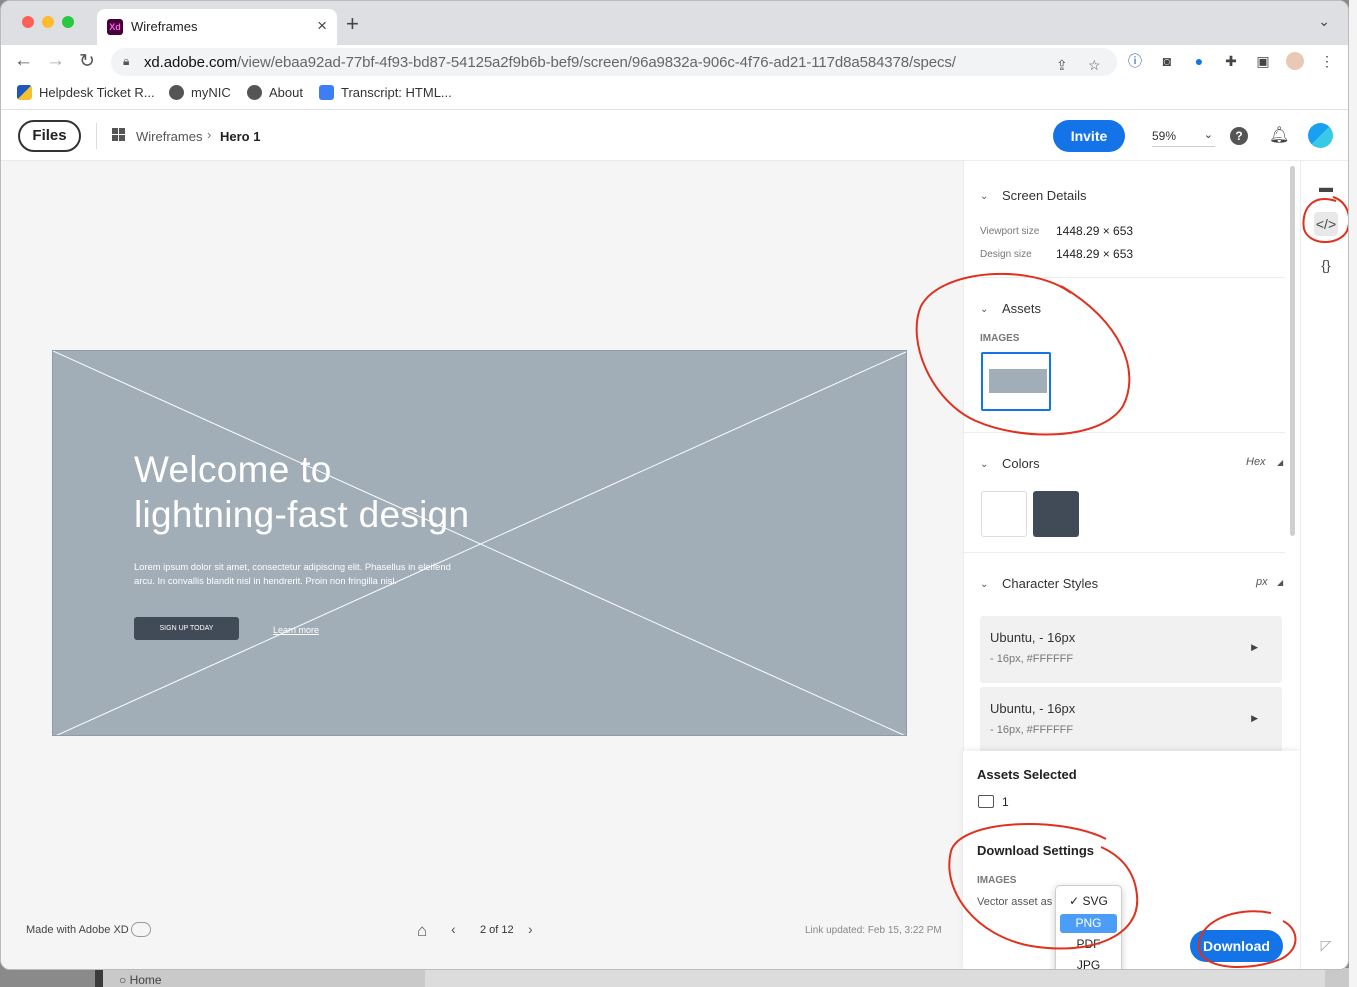  I want to click on breadcrumb-root: Wireframes, so click(169, 136).